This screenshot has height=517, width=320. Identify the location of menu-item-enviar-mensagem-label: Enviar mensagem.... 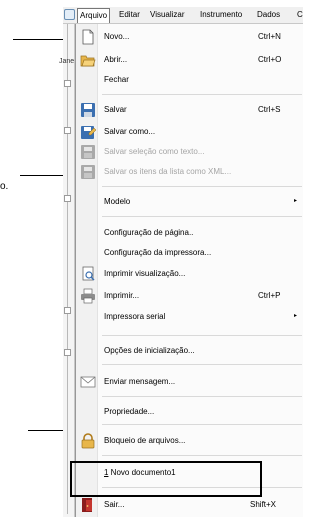
(140, 381).